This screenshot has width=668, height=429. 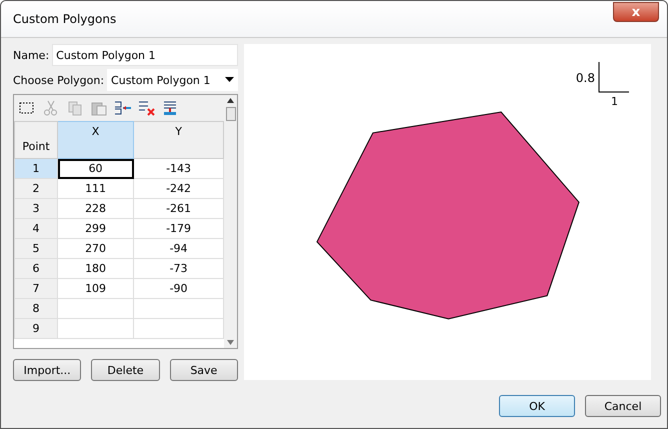 What do you see at coordinates (179, 288) in the screenshot?
I see `table-cell: -90` at bounding box center [179, 288].